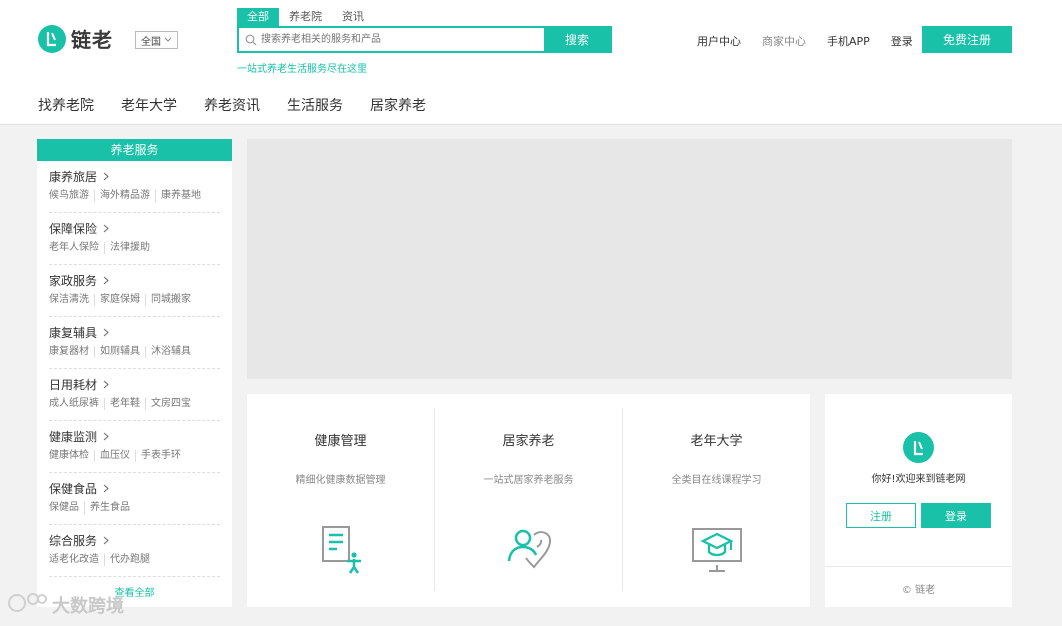 This screenshot has height=626, width=1062. Describe the element at coordinates (134, 541) in the screenshot. I see `sidebar-category-title: 综合服务` at that location.